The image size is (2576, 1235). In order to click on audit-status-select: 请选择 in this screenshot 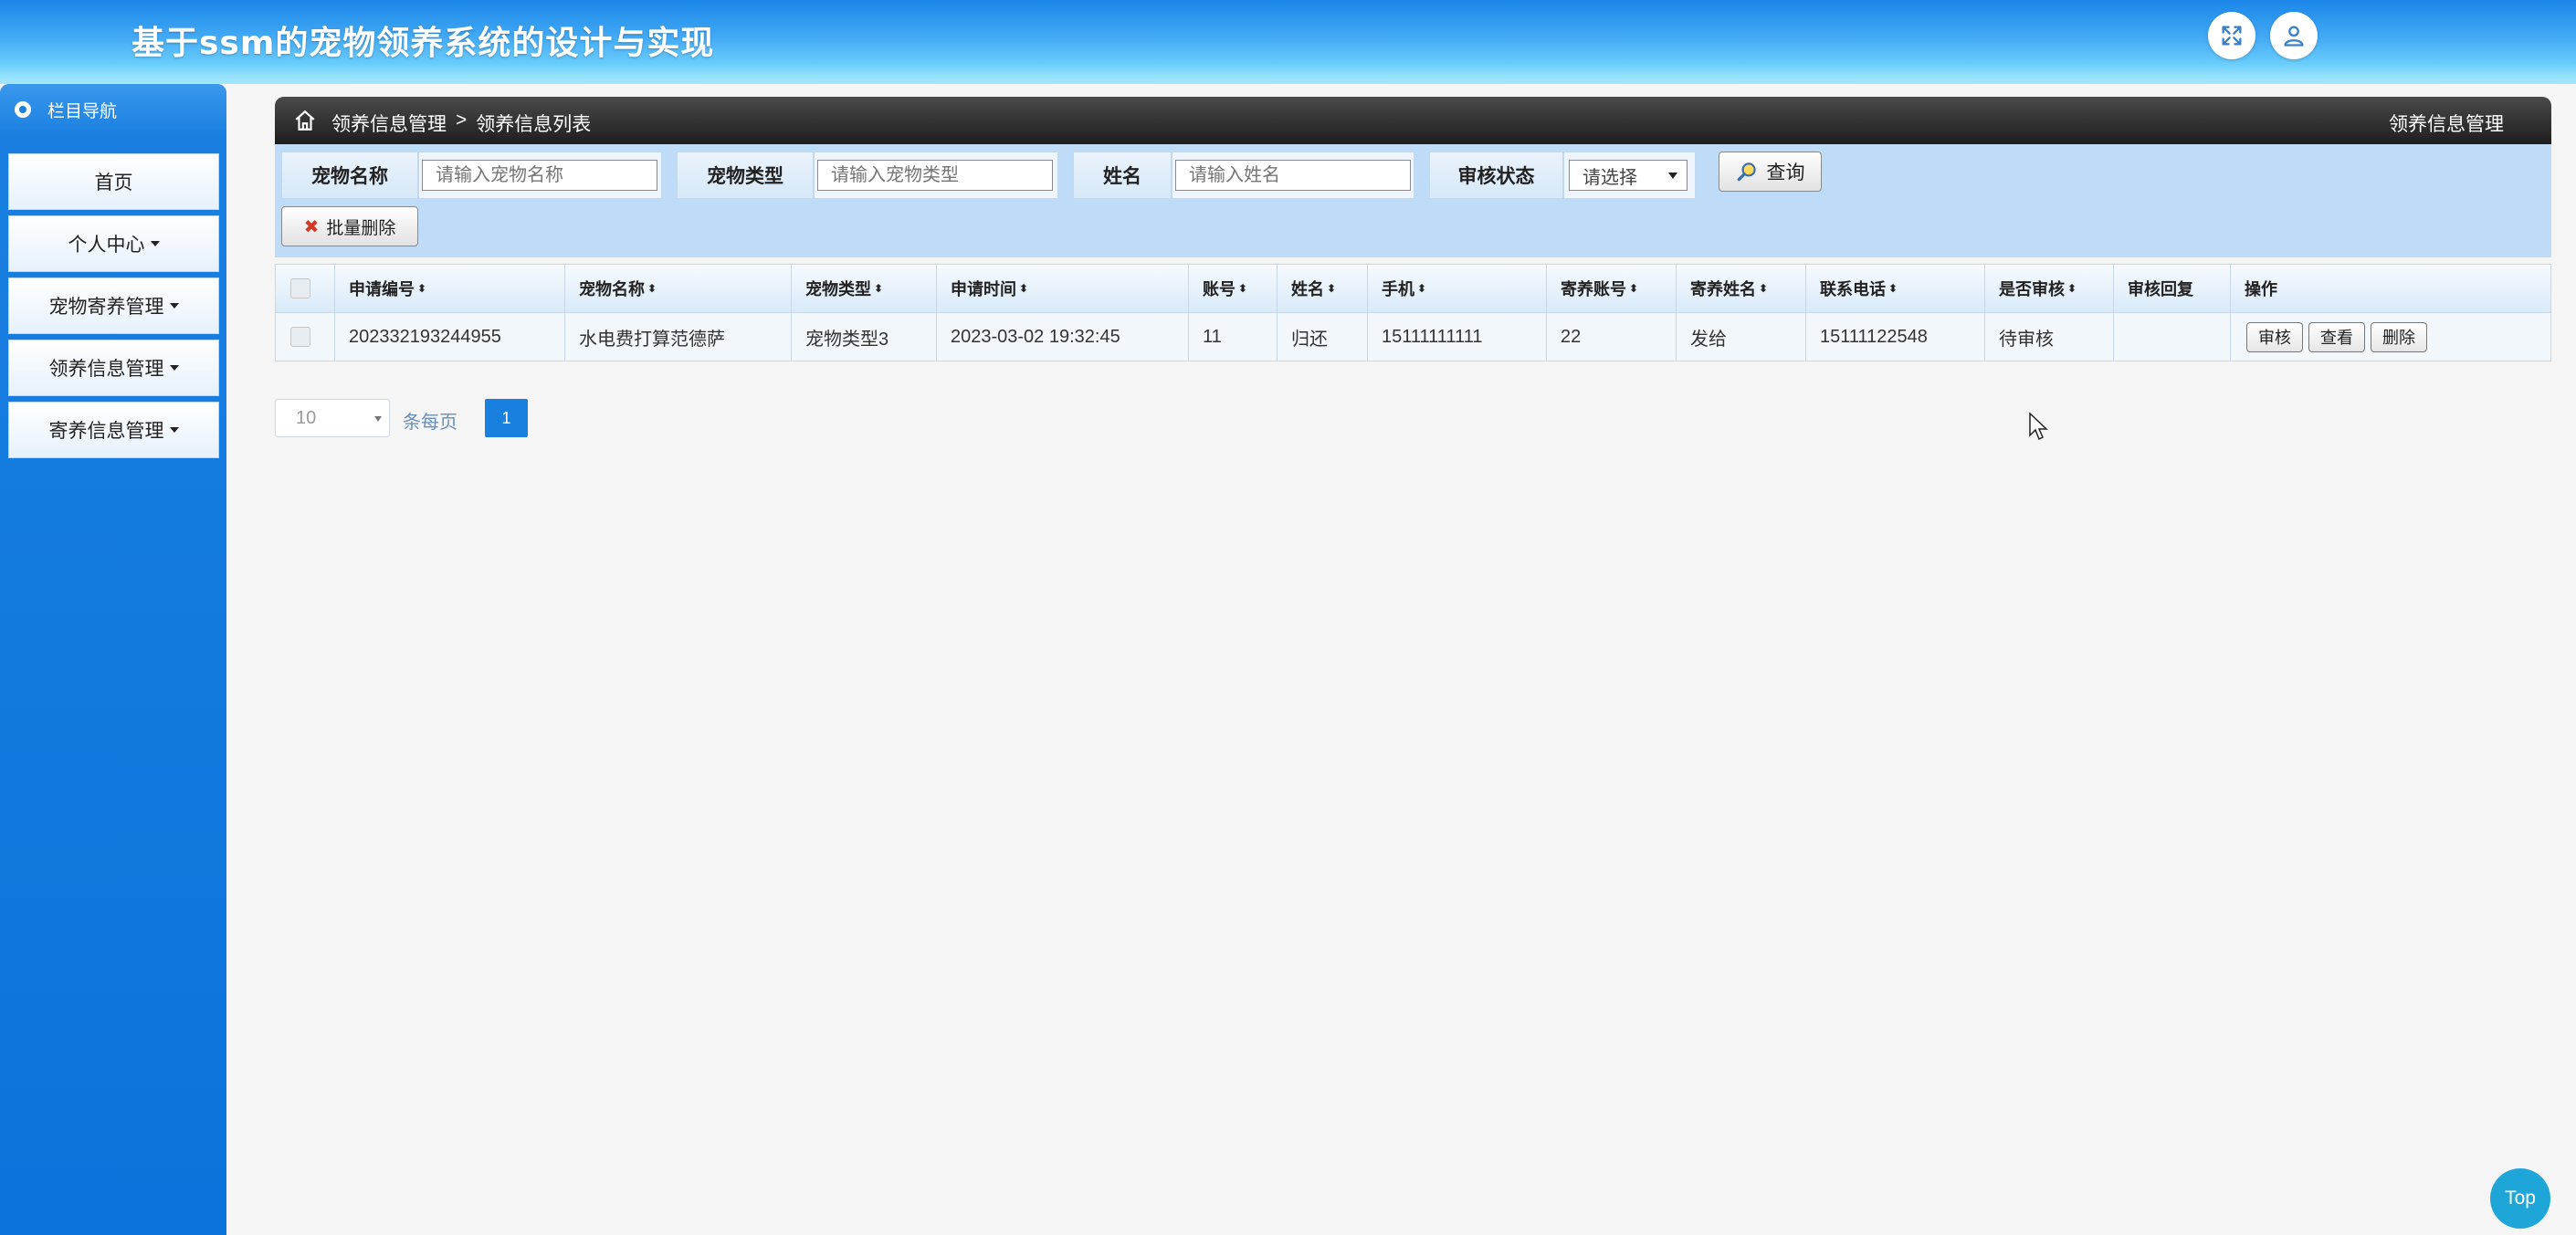, I will do `click(1628, 176)`.